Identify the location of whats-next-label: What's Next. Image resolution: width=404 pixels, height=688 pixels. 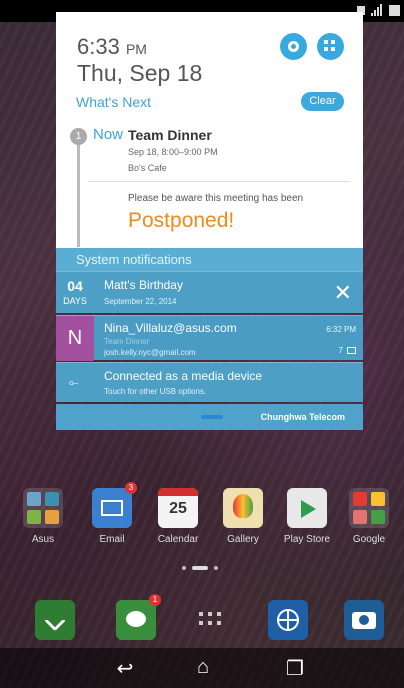
(114, 102).